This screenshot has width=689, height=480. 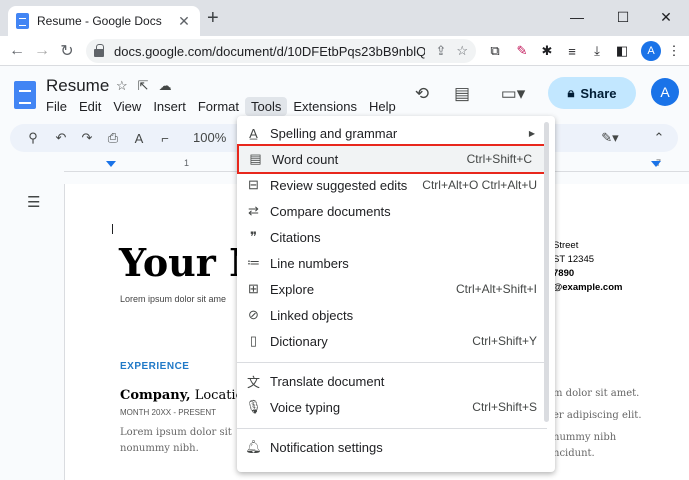 I want to click on docs-logo-icon, so click(x=25, y=95).